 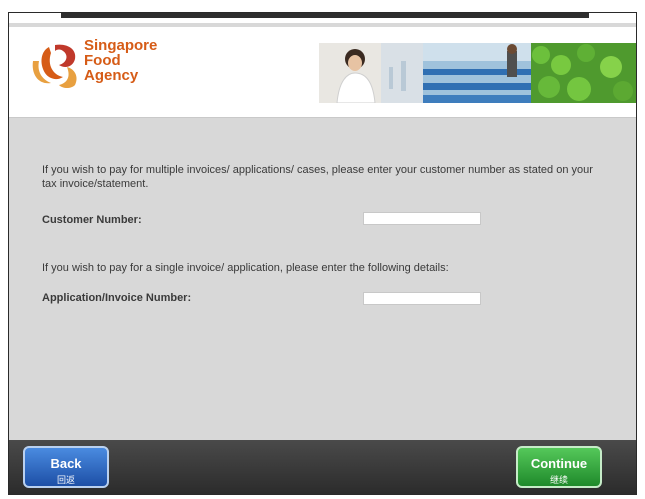 I want to click on top-strip, so click(x=322, y=18).